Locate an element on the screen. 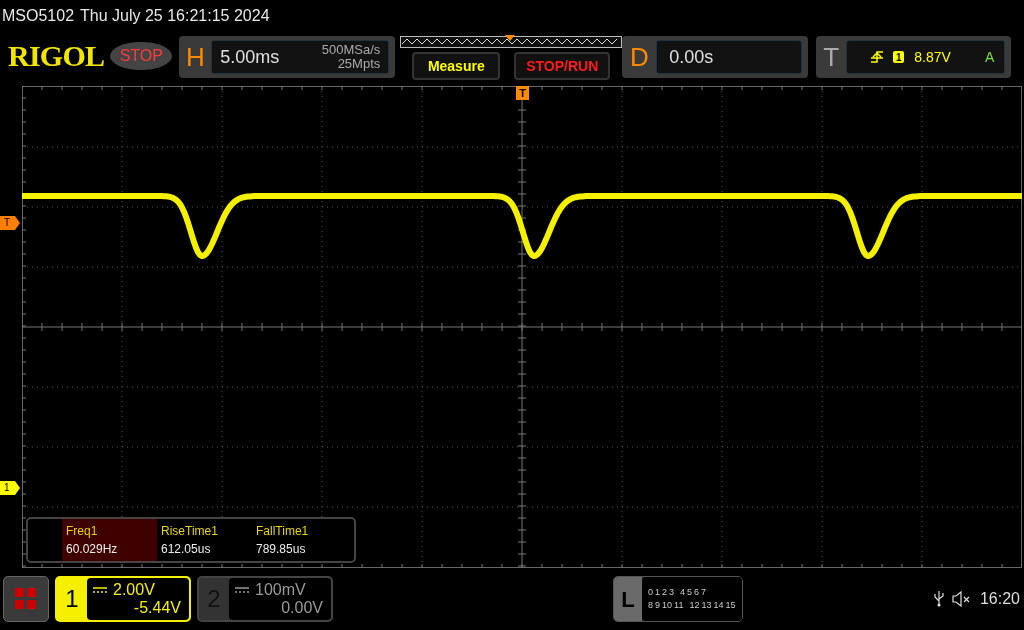 This screenshot has width=1024, height=630. measurement-item: RiseTime1 612.05us is located at coordinates (204, 540).